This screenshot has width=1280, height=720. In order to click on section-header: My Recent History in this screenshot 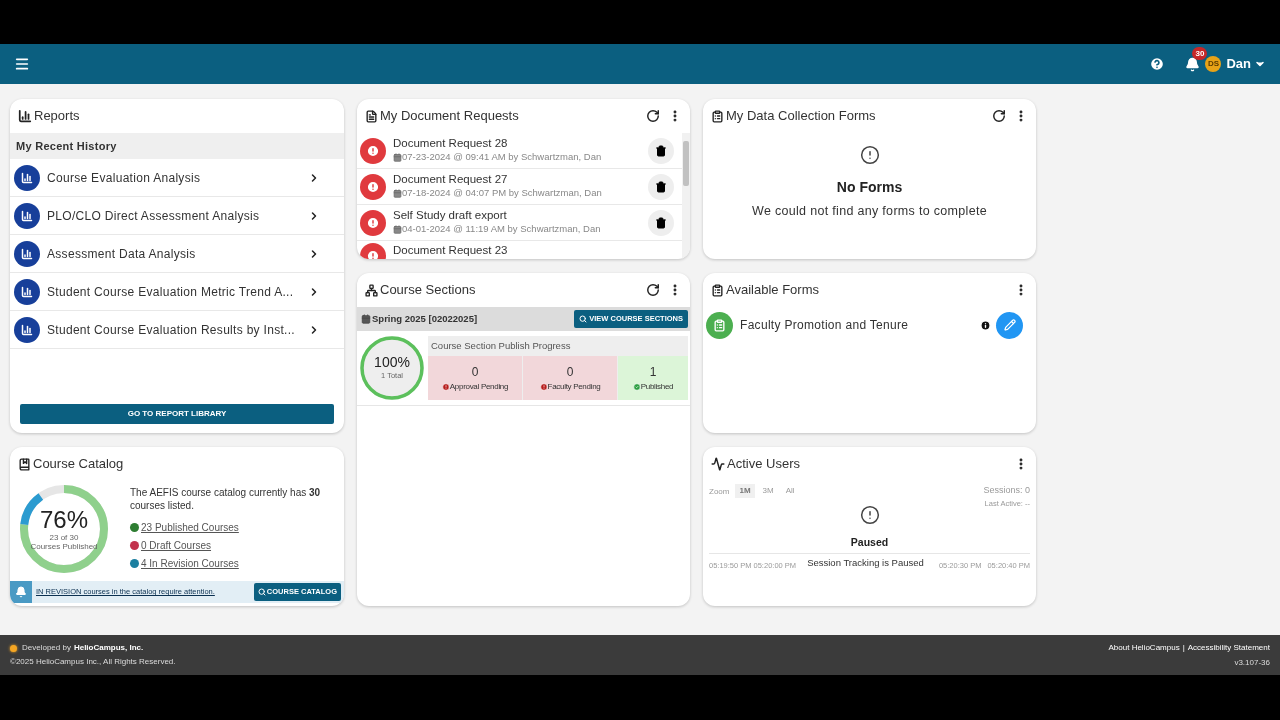, I will do `click(177, 146)`.